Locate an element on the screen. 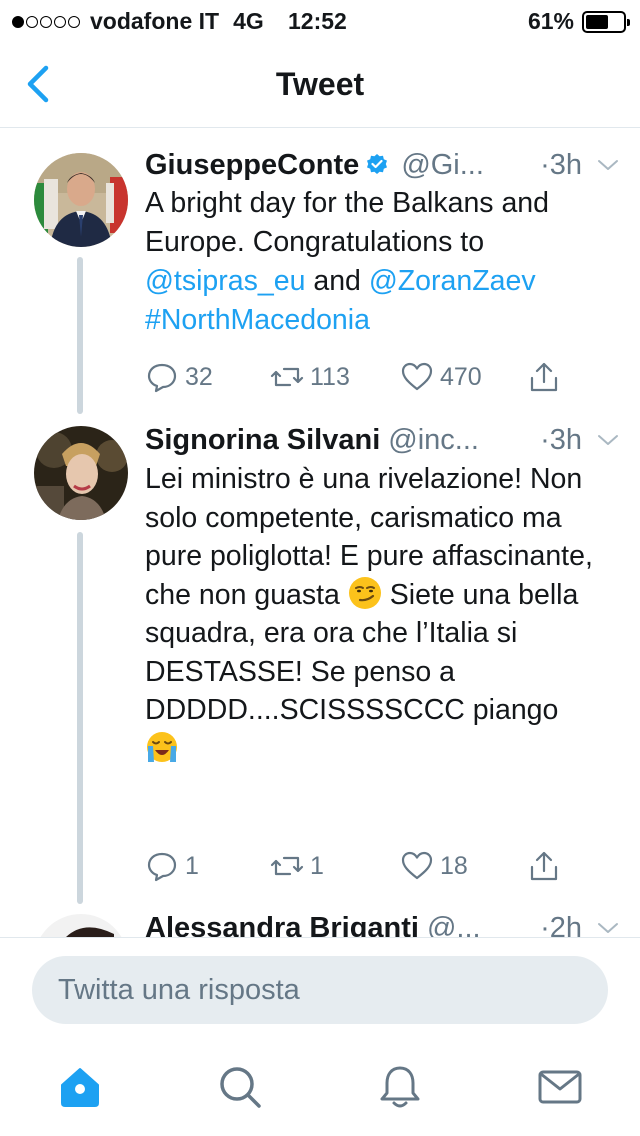 The height and width of the screenshot is (1136, 640). status-left: vodafone IT 4G is located at coordinates (138, 21).